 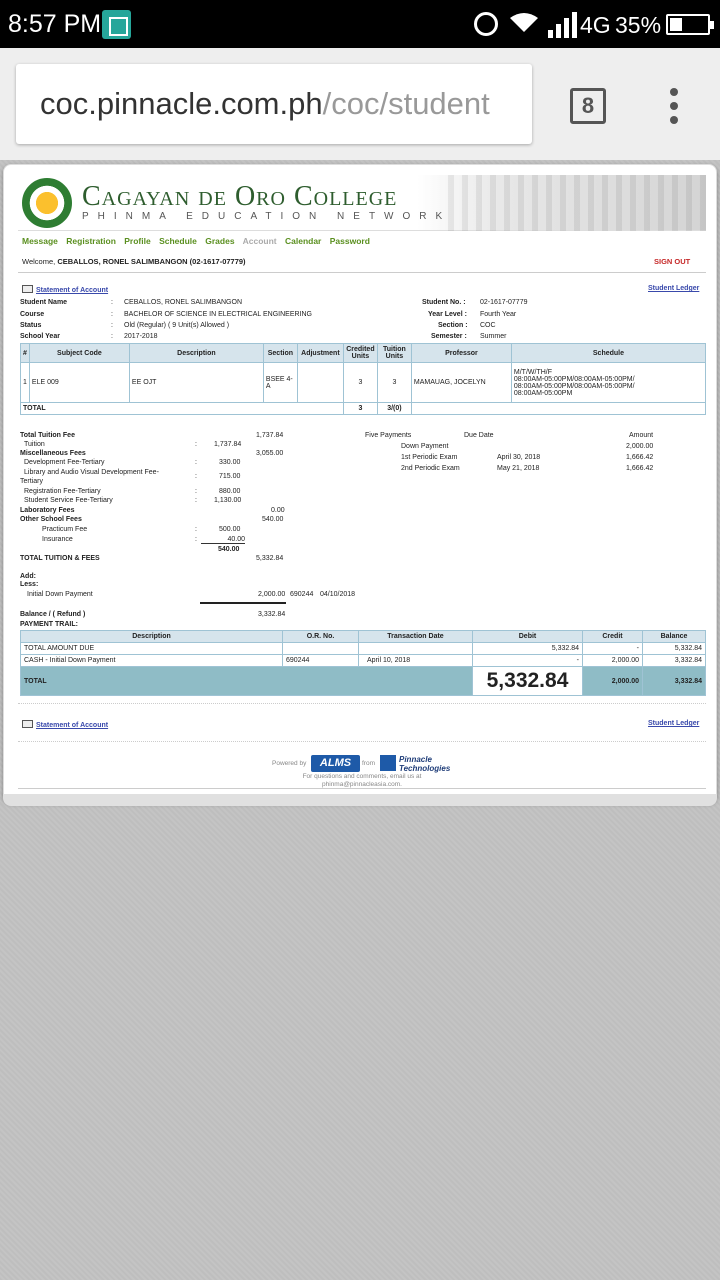 I want to click on trail-total-debit: 5,332.84, so click(x=527, y=681).